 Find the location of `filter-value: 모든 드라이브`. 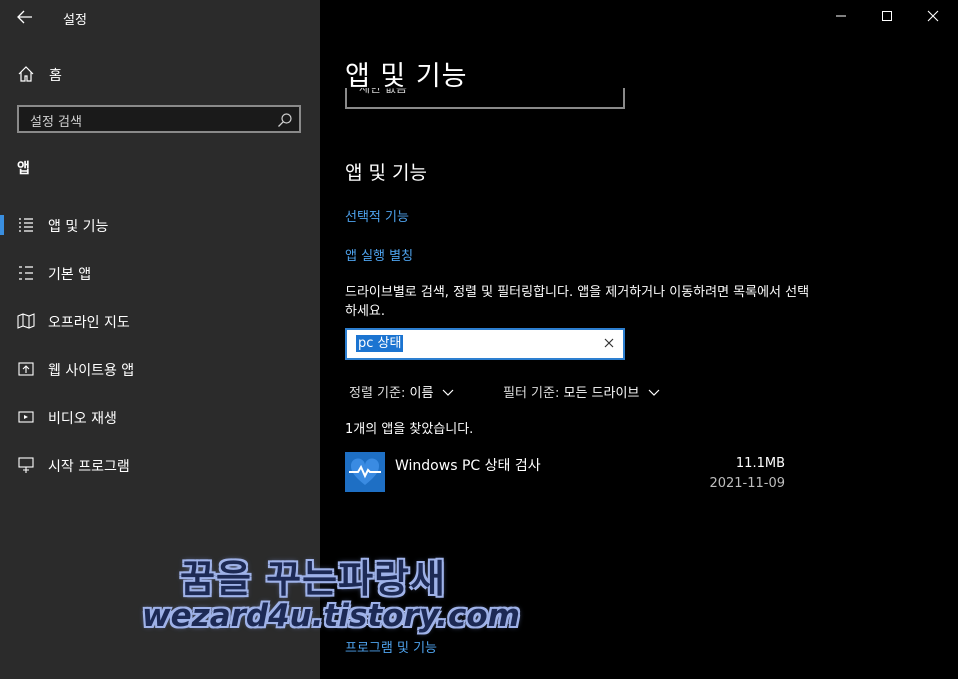

filter-value: 모든 드라이브 is located at coordinates (601, 393).